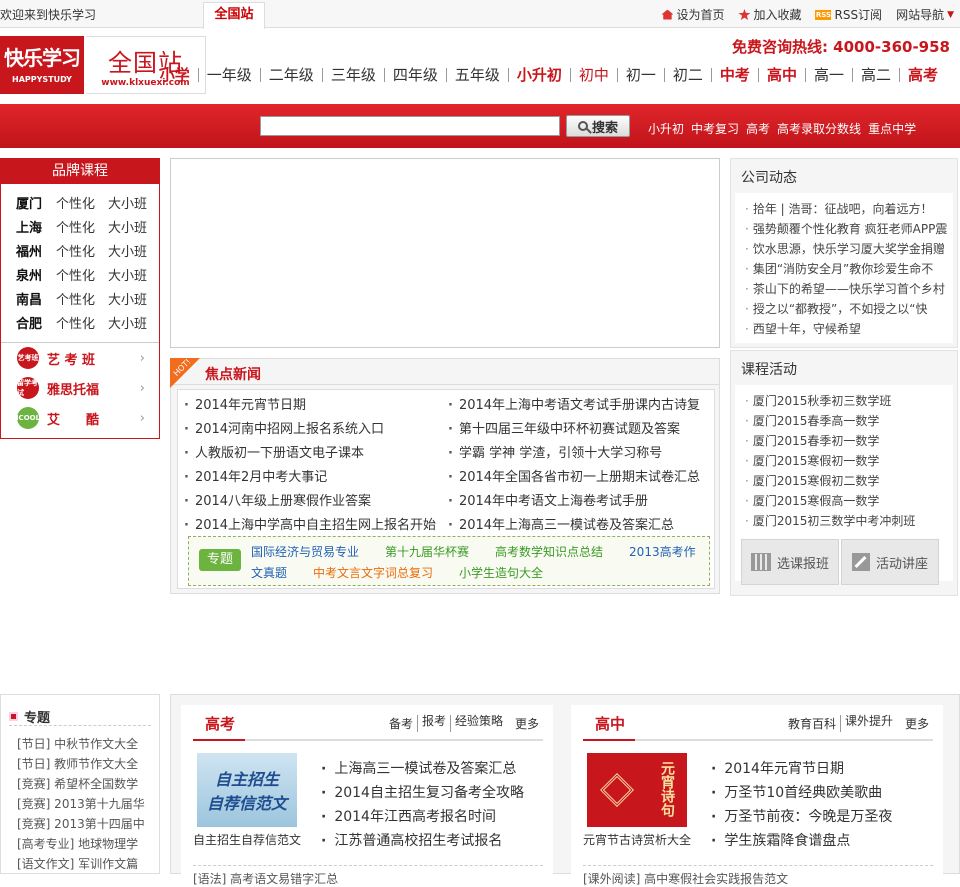 Image resolution: width=960 pixels, height=887 pixels. Describe the element at coordinates (715, 128) in the screenshot. I see `hot-word-link: 中考复习` at that location.